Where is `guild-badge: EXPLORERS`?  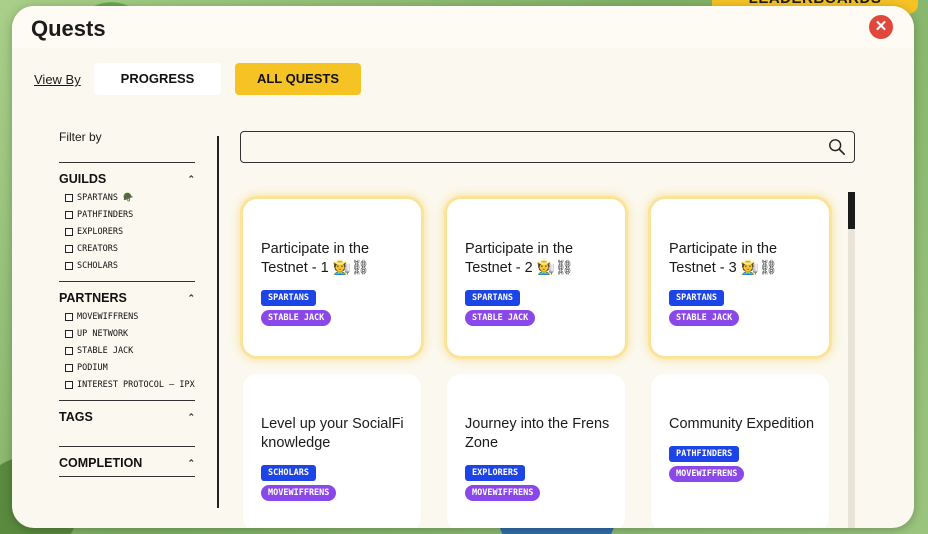 guild-badge: EXPLORERS is located at coordinates (495, 473).